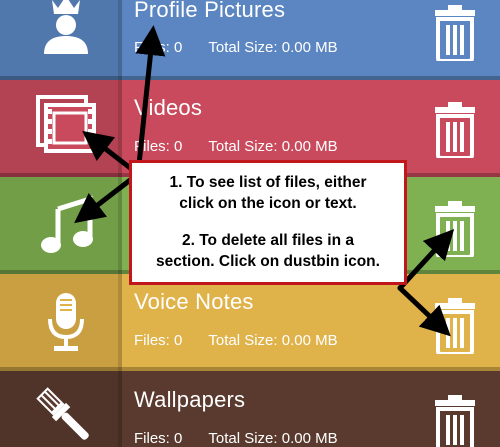 The width and height of the screenshot is (500, 447). I want to click on callout-line-2: click on the icon or text., so click(268, 203).